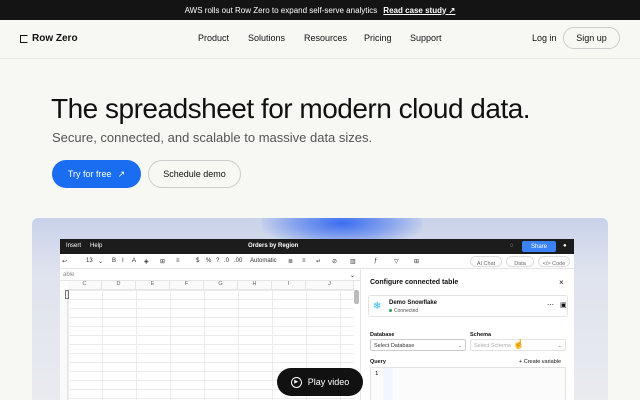 Image resolution: width=640 pixels, height=400 pixels. I want to click on percent-symbol: %, so click(208, 261).